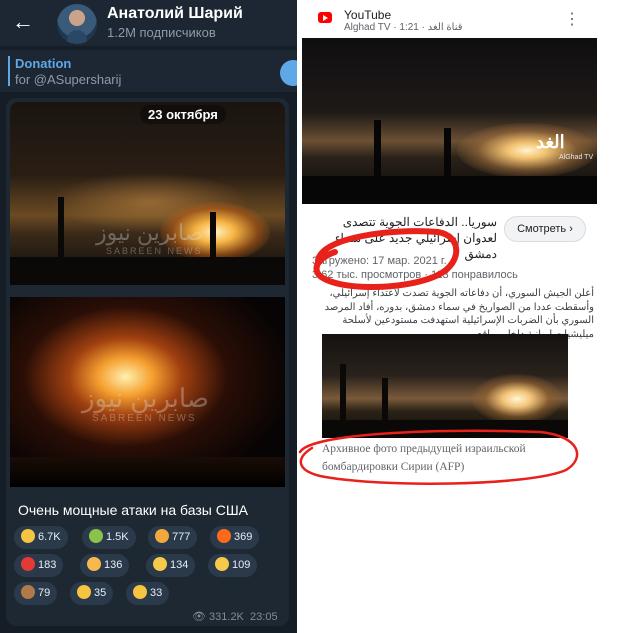 The height and width of the screenshot is (633, 627). What do you see at coordinates (161, 32) in the screenshot?
I see `subscriber-count: 1.2M подписчиков` at bounding box center [161, 32].